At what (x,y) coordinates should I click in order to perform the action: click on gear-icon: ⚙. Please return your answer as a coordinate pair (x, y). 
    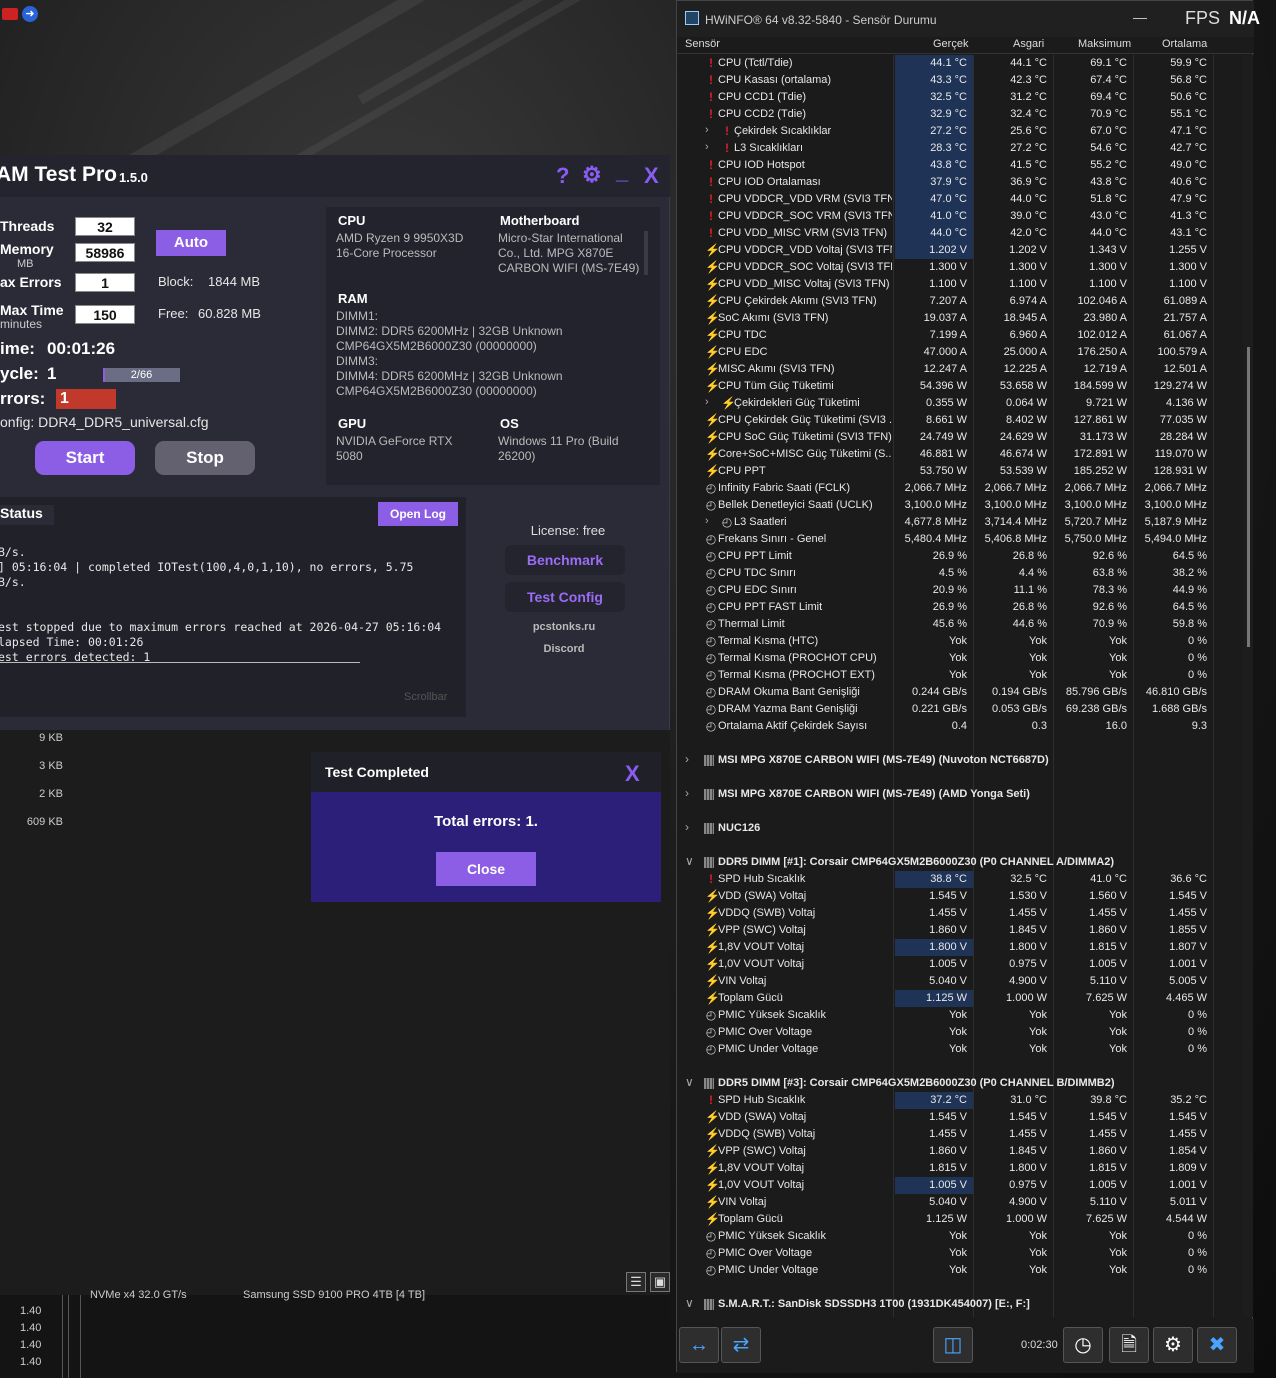
    Looking at the image, I should click on (592, 175).